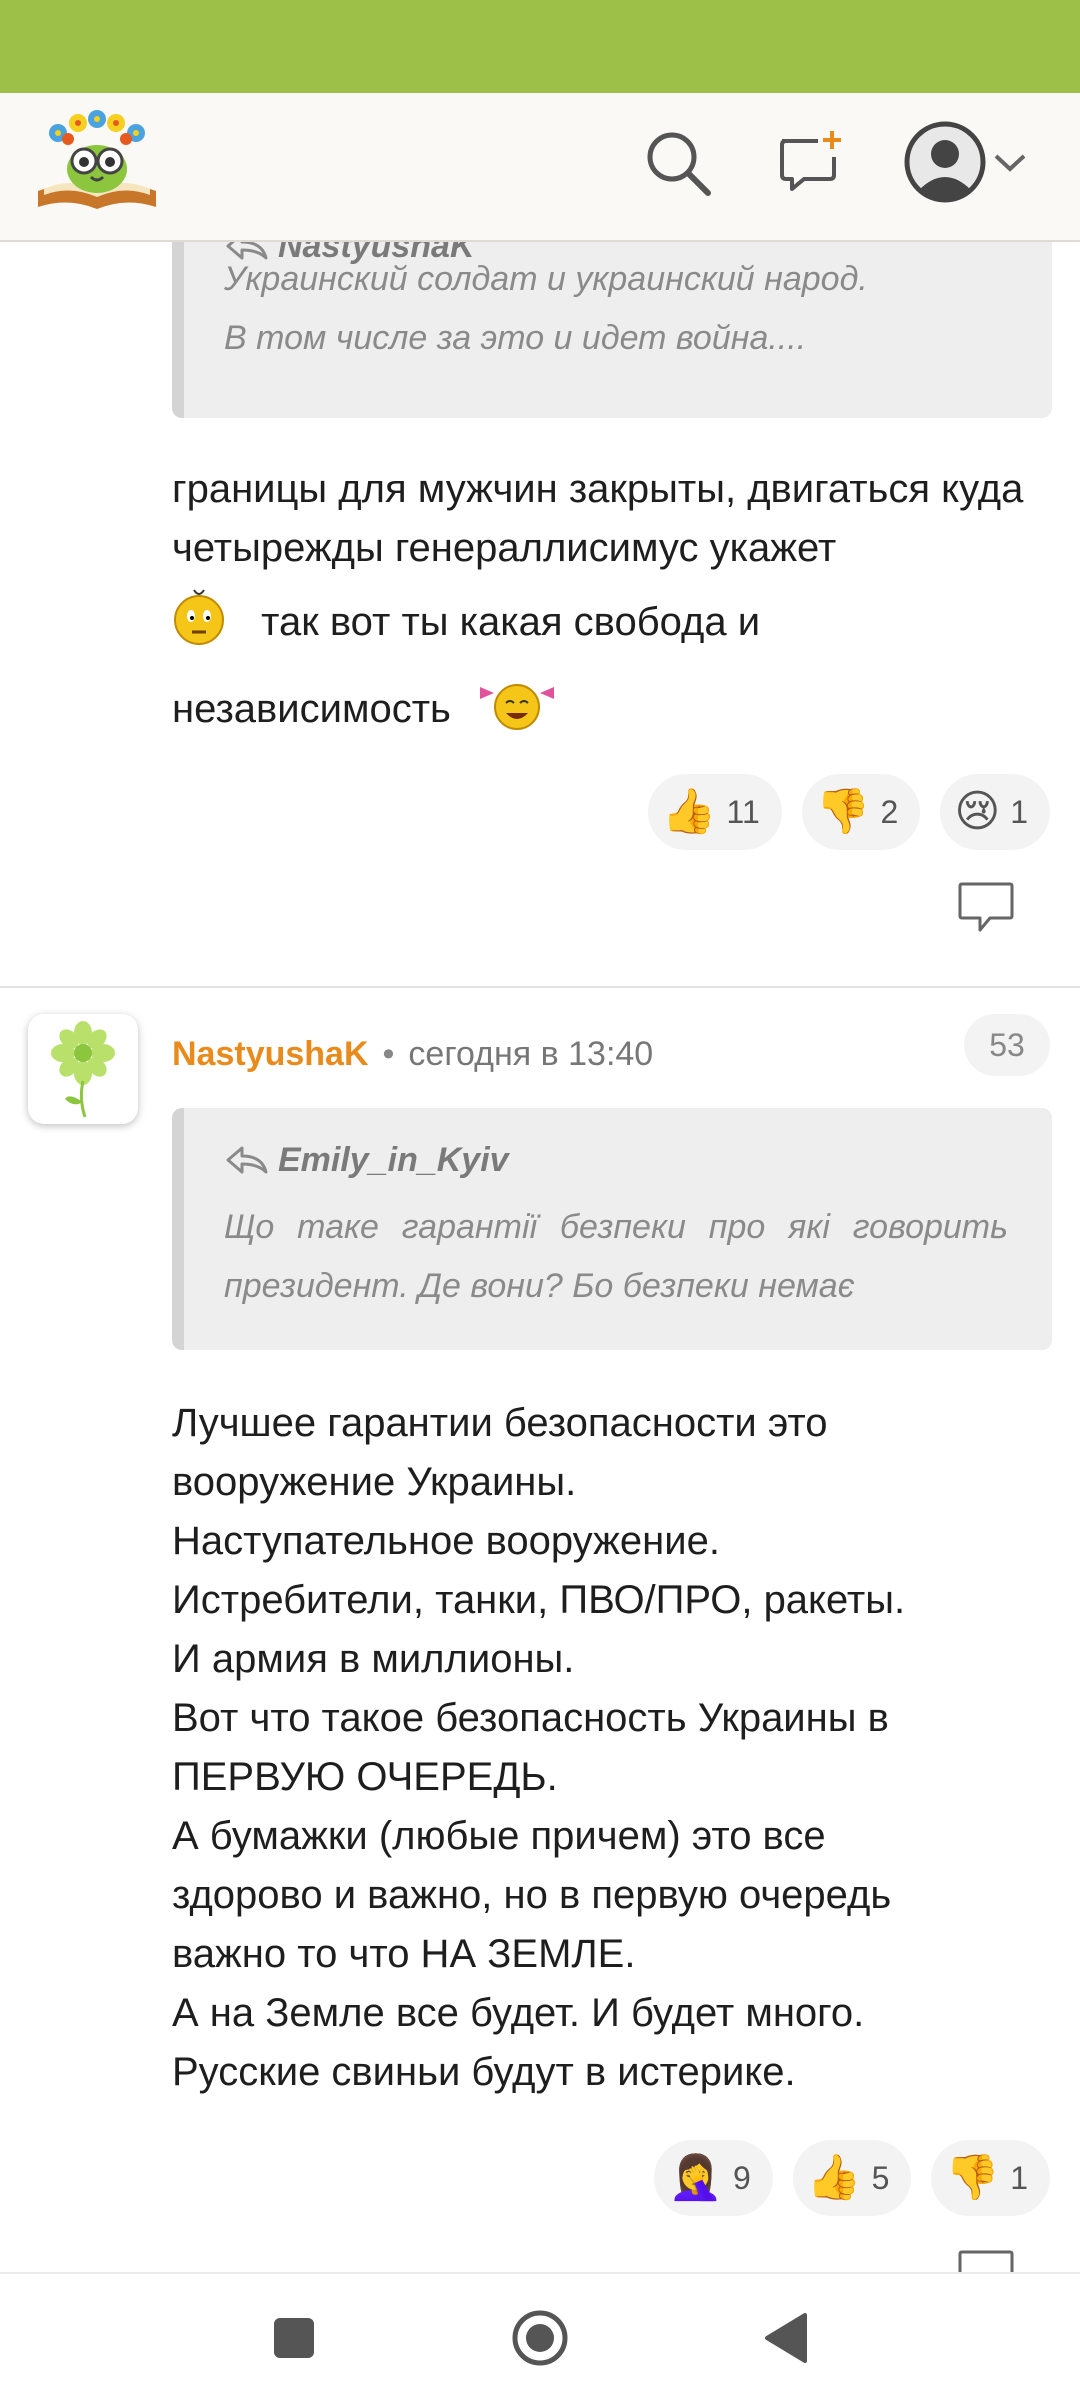 This screenshot has height=2402, width=1080. I want to click on quote-line: президент. Де вони? Бо безпеки немає, so click(539, 1286).